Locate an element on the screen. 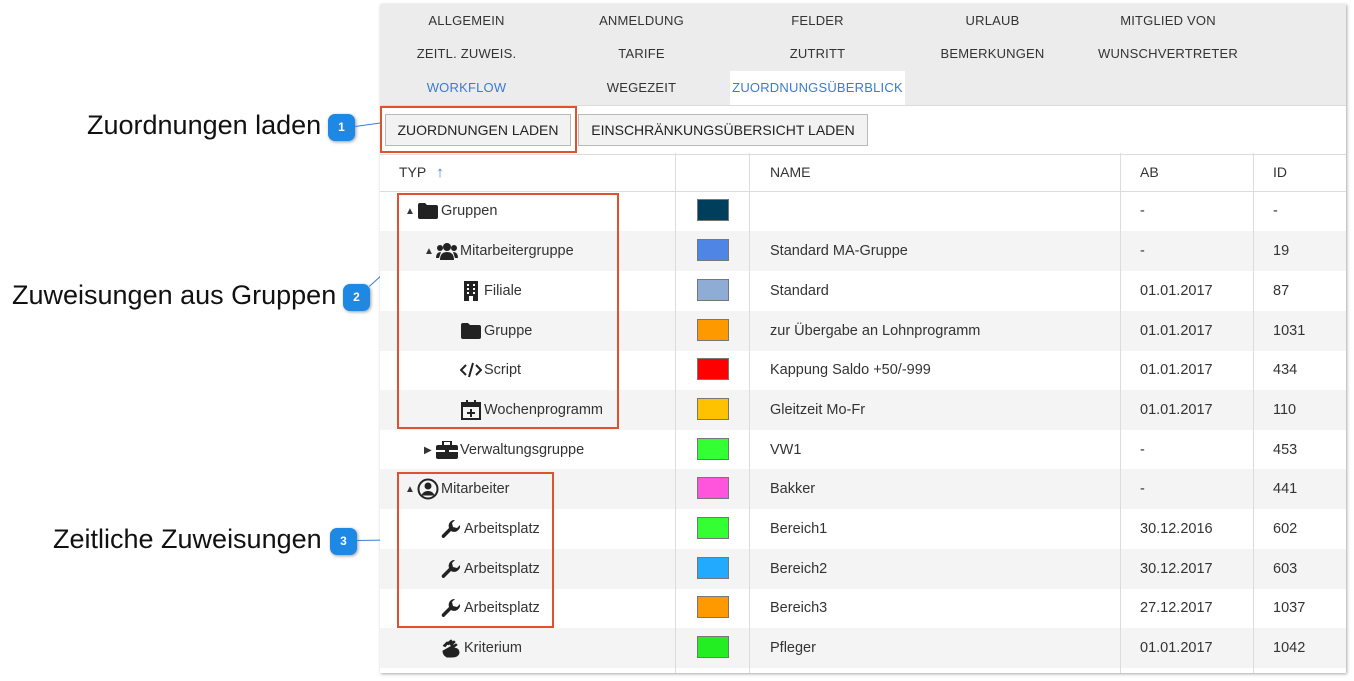  tab-wegezeit: WEGEZEIT is located at coordinates (641, 88).